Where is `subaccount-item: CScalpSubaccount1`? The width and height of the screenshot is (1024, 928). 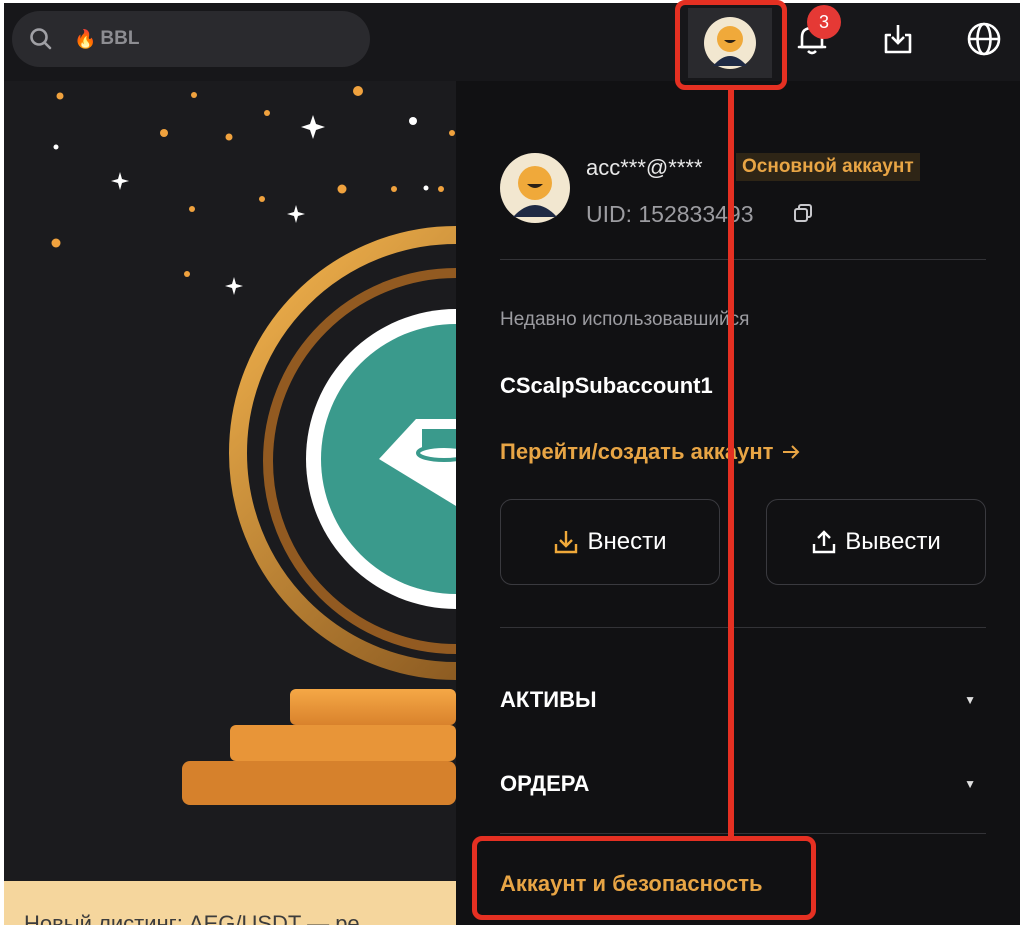
subaccount-item: CScalpSubaccount1 is located at coordinates (606, 386).